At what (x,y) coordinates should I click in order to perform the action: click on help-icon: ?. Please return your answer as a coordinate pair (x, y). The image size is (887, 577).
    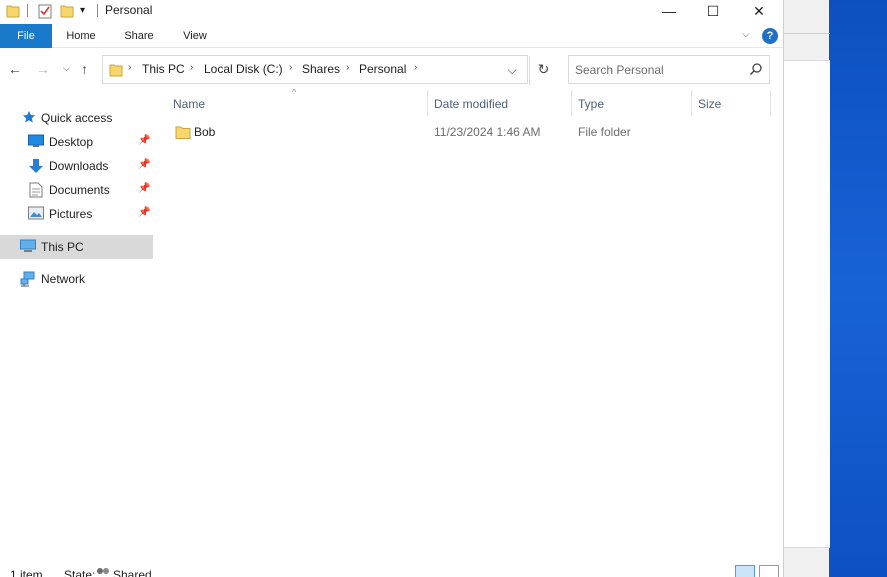
    Looking at the image, I should click on (770, 36).